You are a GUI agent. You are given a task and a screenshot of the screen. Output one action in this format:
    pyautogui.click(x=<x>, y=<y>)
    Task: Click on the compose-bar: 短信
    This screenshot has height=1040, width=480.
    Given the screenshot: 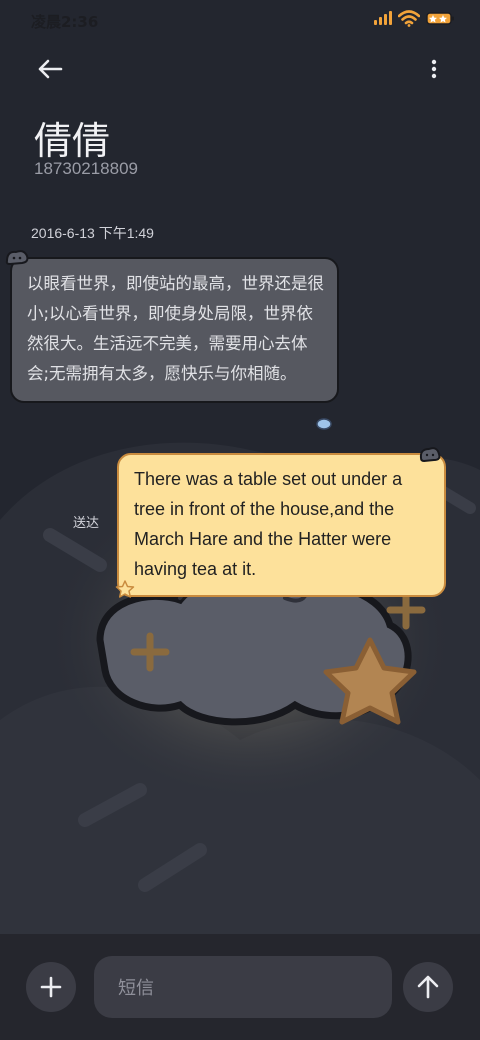 What is the action you would take?
    pyautogui.click(x=240, y=987)
    